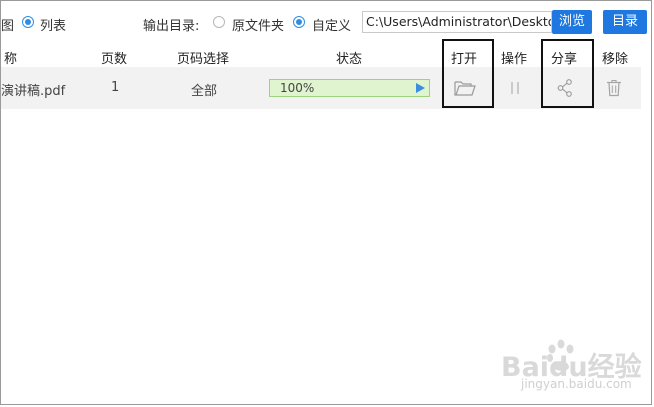  What do you see at coordinates (615, 59) in the screenshot?
I see `header-remove: 移除` at bounding box center [615, 59].